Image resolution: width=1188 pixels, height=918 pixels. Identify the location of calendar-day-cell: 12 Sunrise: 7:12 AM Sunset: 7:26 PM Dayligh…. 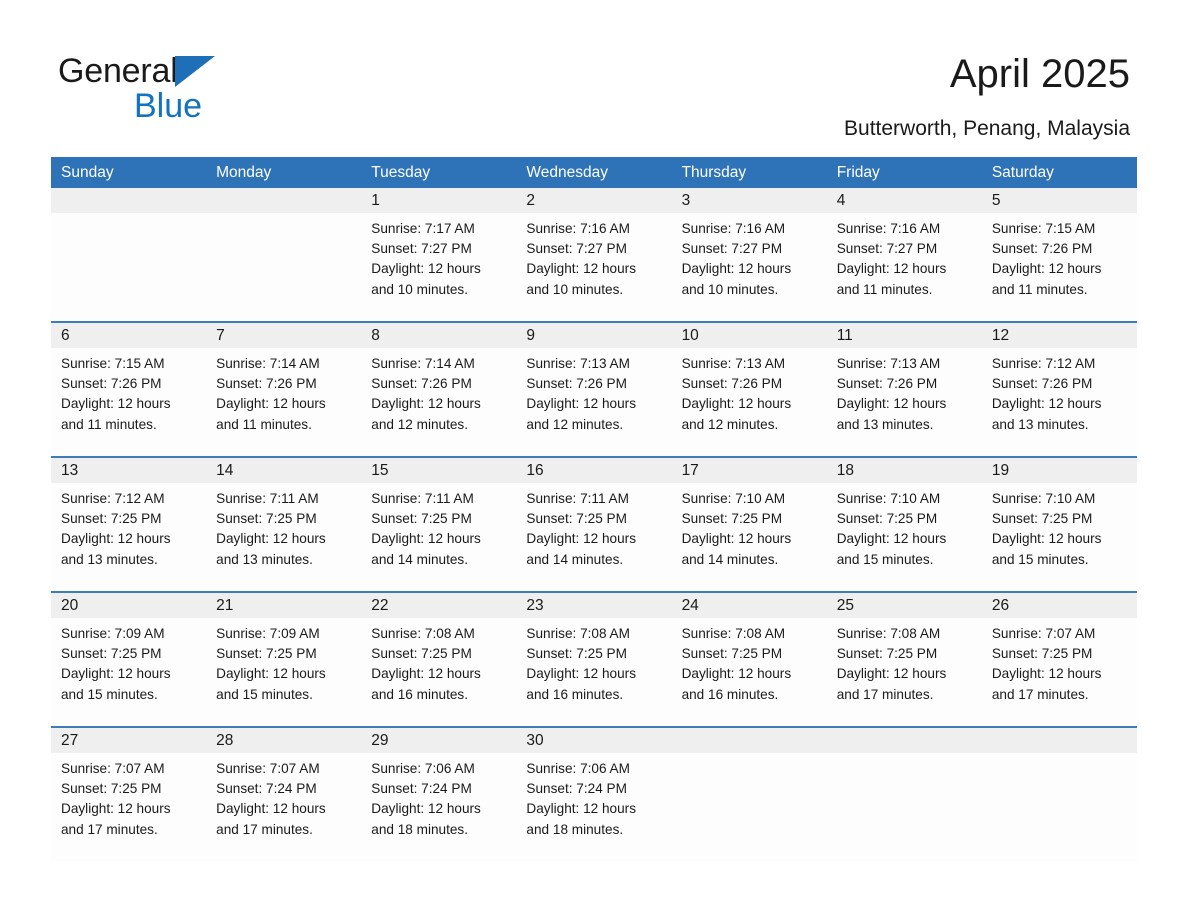
(1059, 389).